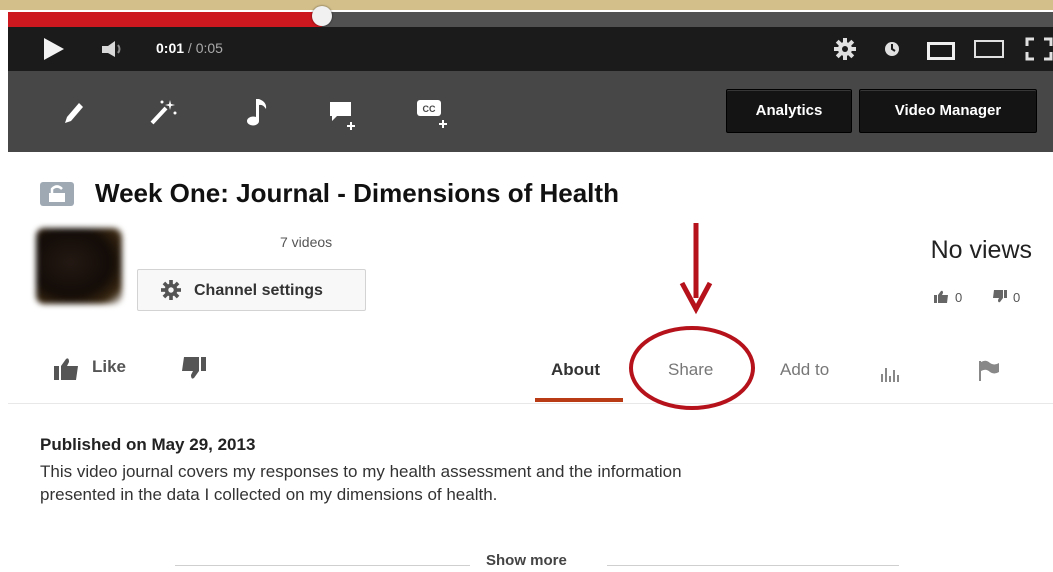  Describe the element at coordinates (322, 16) in the screenshot. I see `progress-handle` at that location.